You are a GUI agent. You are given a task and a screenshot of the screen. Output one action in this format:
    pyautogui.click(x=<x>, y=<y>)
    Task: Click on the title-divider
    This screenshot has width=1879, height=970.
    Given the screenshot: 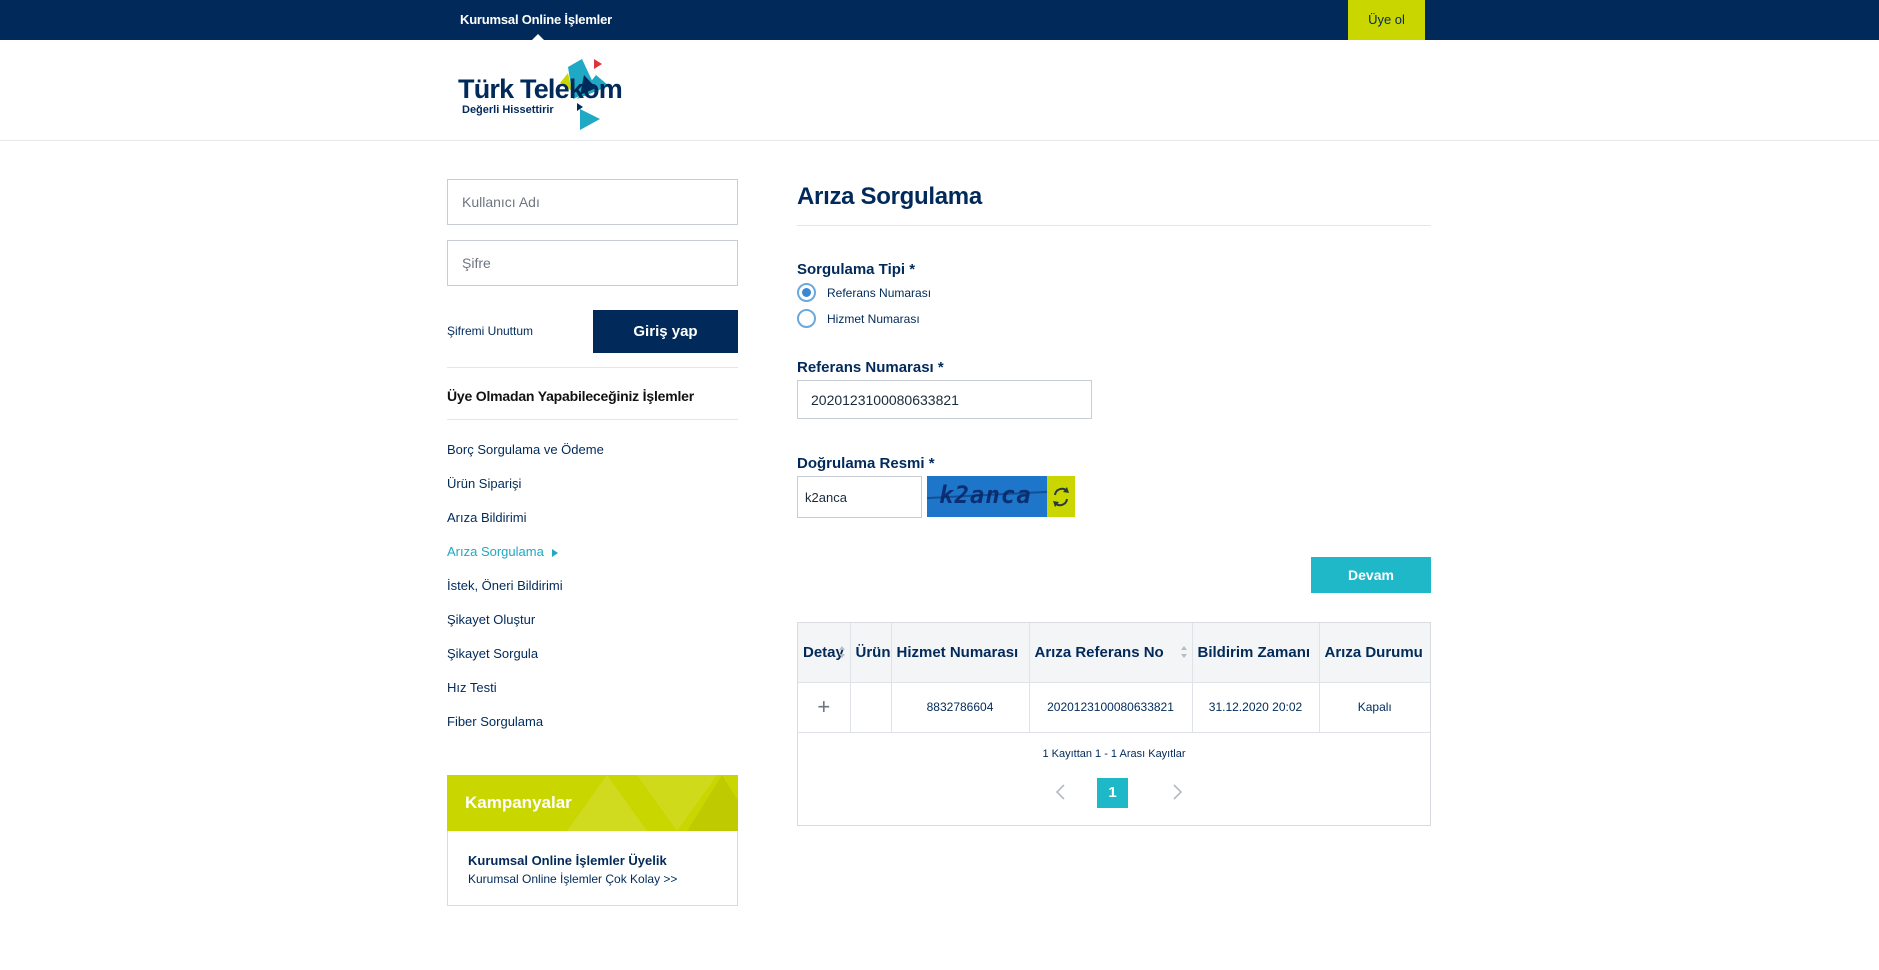 What is the action you would take?
    pyautogui.click(x=1114, y=225)
    